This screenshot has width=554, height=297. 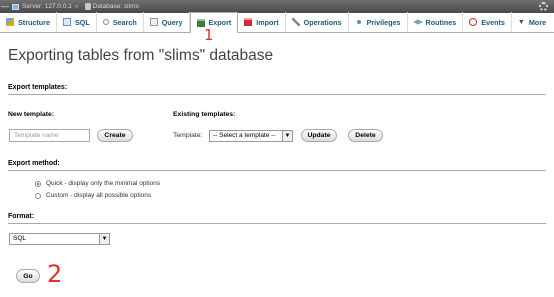 I want to click on tab-export: Export, so click(x=214, y=22).